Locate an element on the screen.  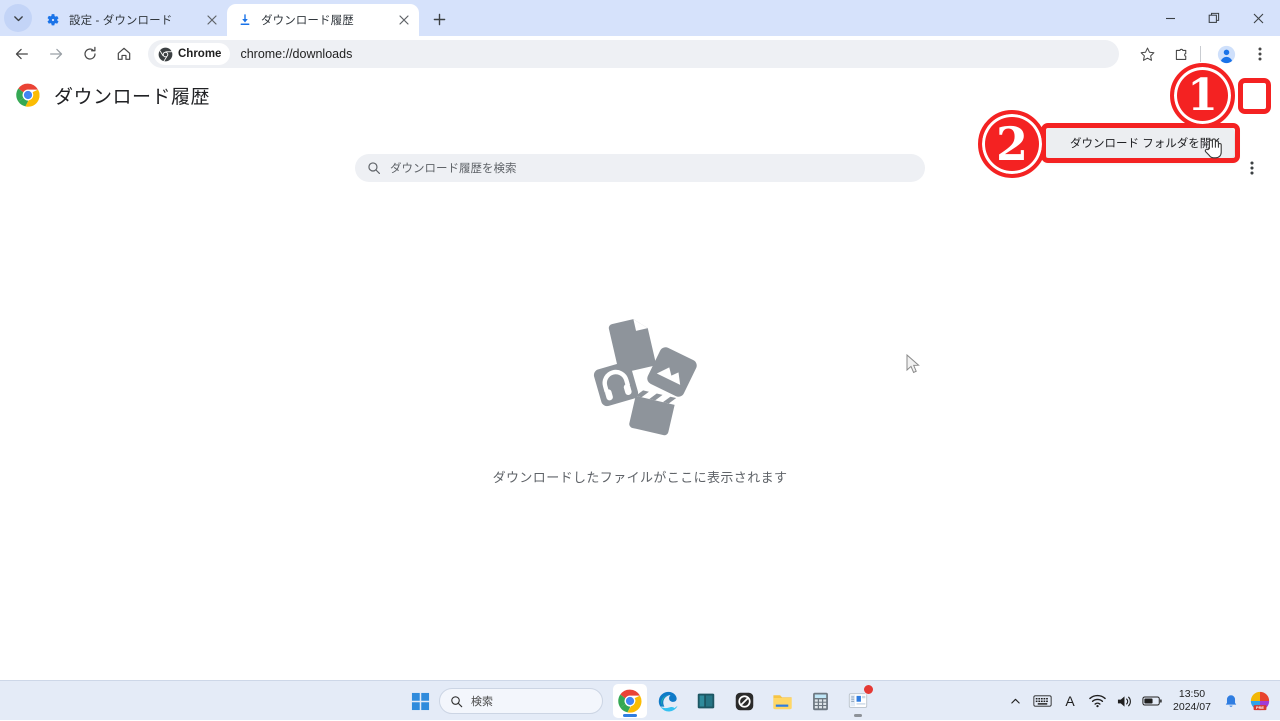
window-restore-button is located at coordinates (1214, 18).